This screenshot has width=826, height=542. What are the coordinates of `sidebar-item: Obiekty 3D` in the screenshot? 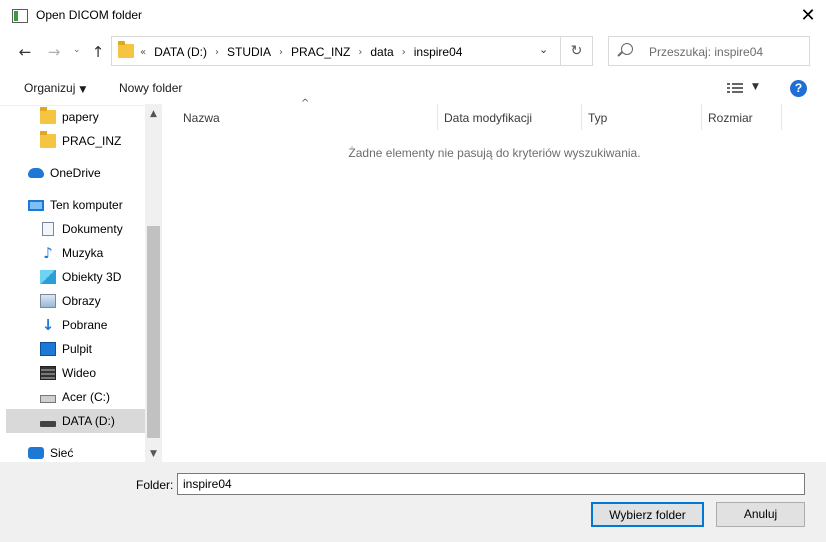 It's located at (75, 277).